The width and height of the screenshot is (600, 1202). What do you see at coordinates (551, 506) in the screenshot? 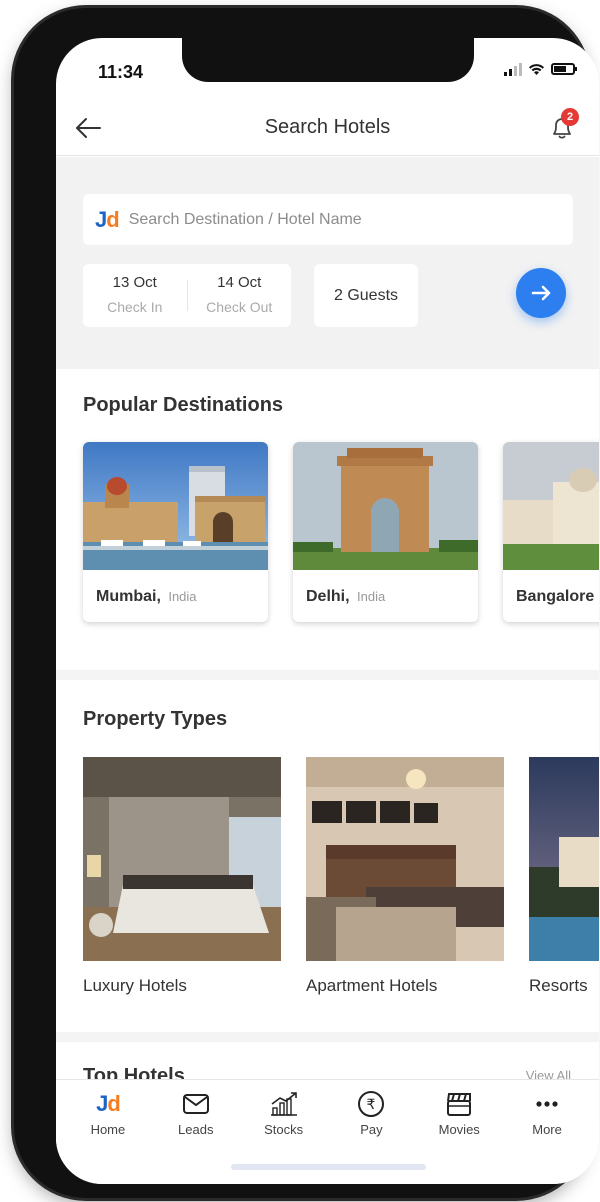
I see `bangalore-image` at bounding box center [551, 506].